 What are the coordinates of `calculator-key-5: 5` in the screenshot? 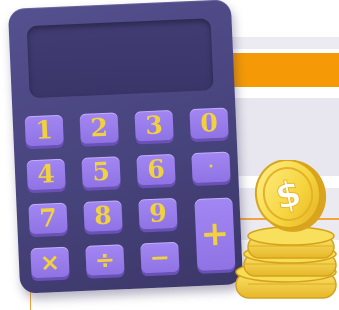 It's located at (101, 172).